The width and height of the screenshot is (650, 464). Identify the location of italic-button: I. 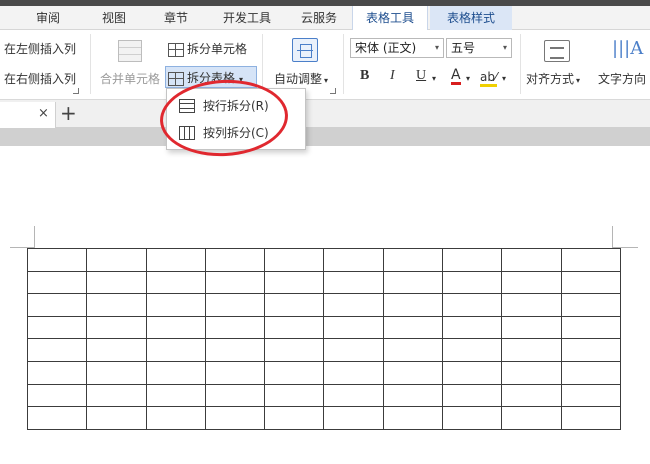
(392, 76).